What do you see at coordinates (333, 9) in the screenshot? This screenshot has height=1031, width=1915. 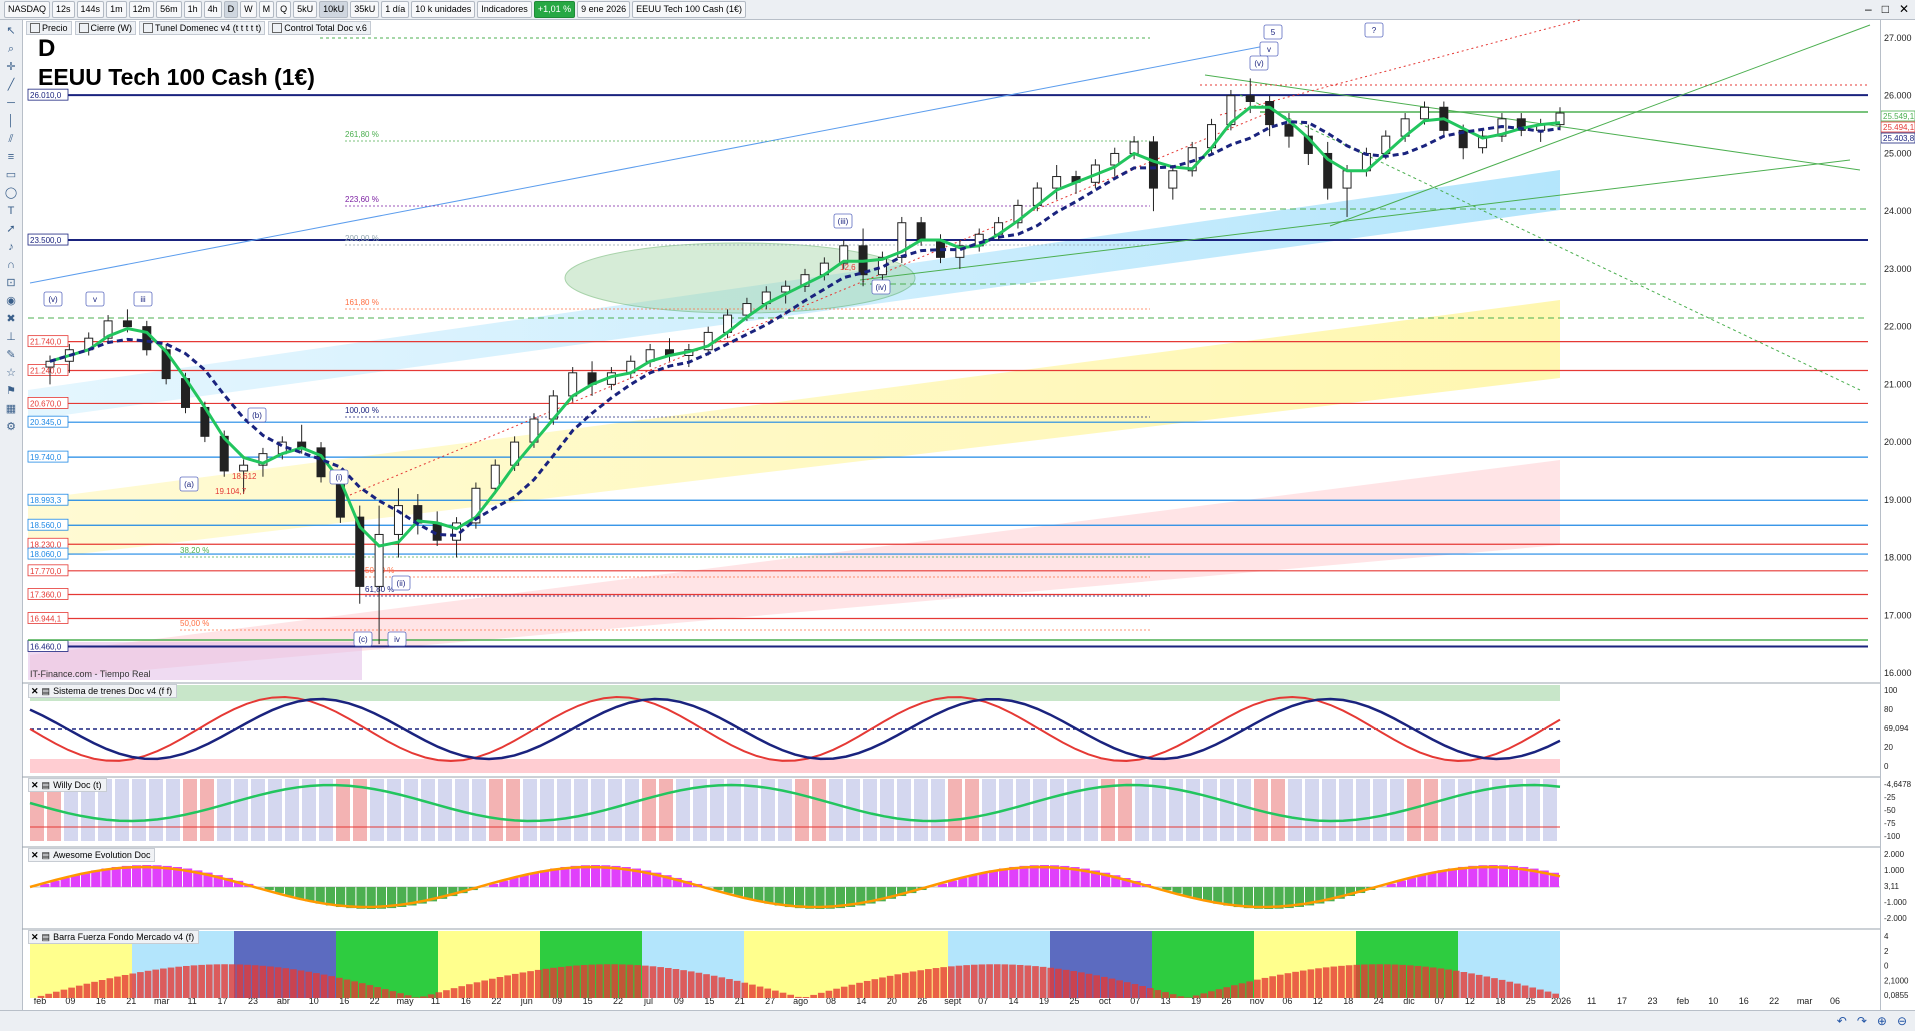 I see `tick-10ku: 10kU` at bounding box center [333, 9].